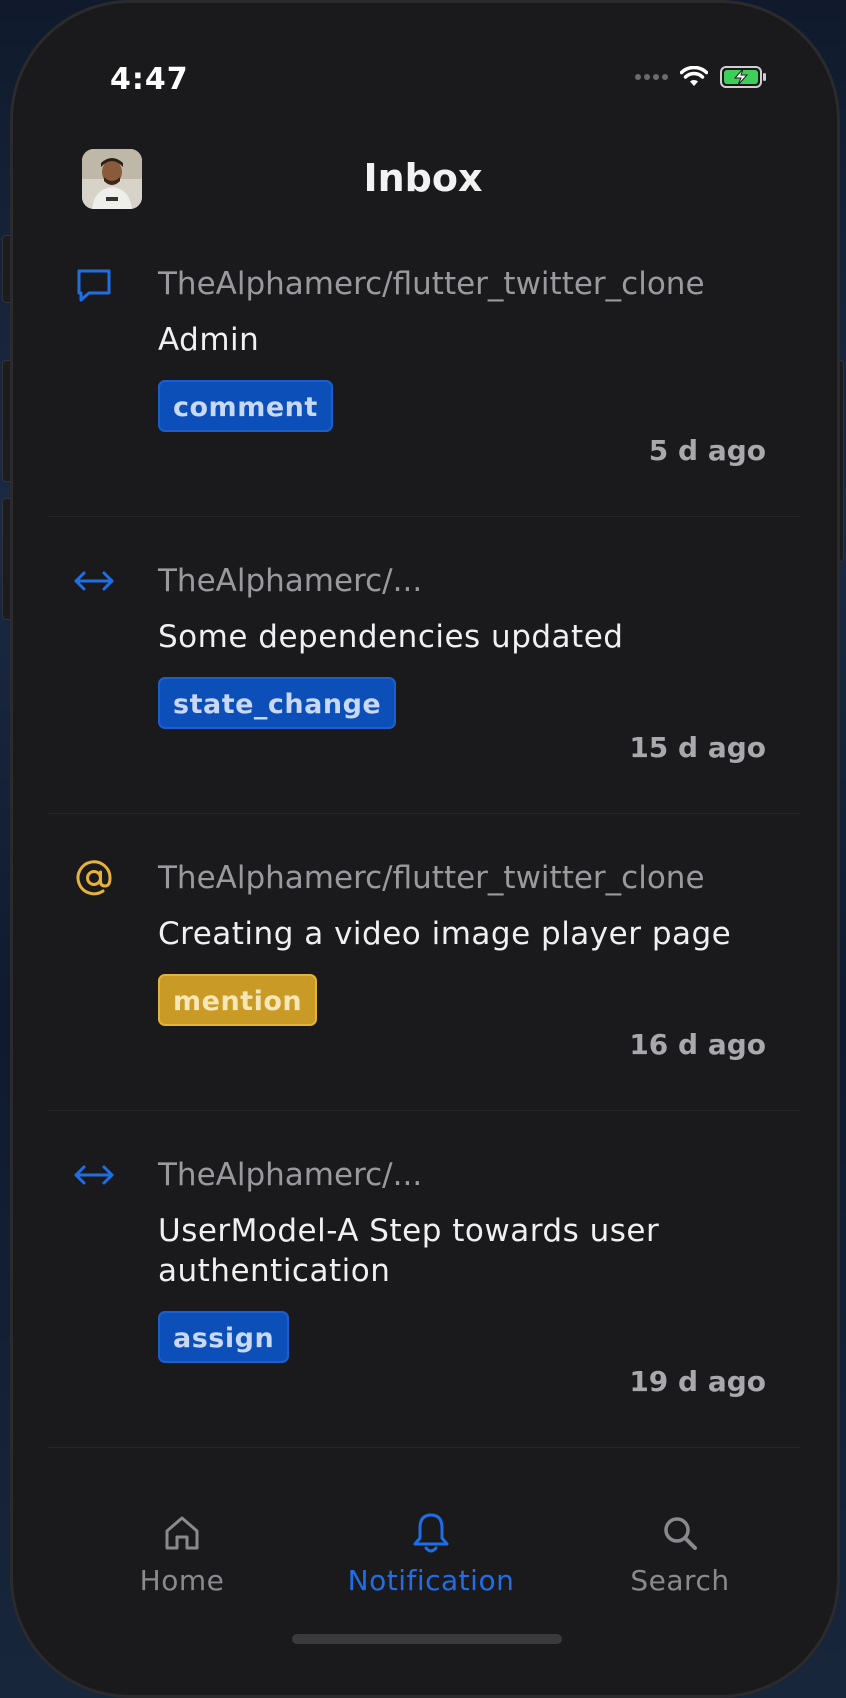  Describe the element at coordinates (743, 77) in the screenshot. I see `battery-charging-icon` at that location.